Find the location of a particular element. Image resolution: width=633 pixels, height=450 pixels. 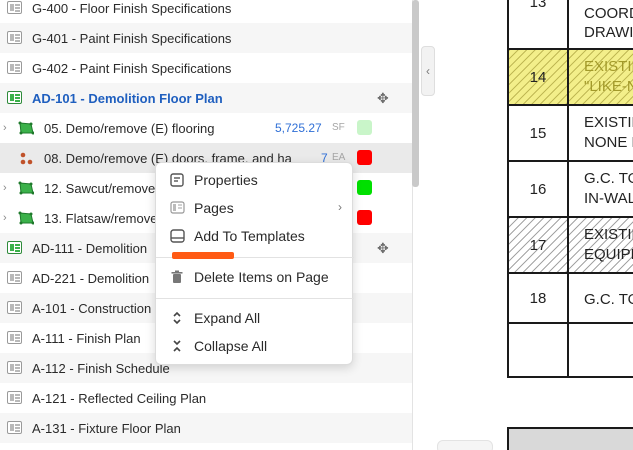

collapse-panel-button: ‹ is located at coordinates (428, 71).